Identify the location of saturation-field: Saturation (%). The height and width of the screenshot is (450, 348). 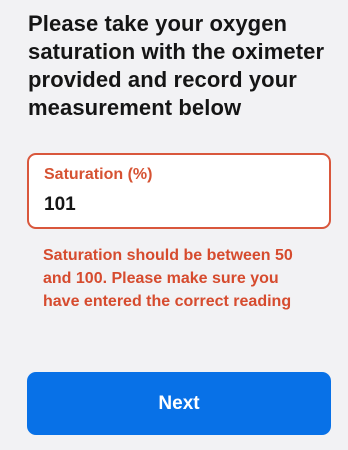
(179, 191).